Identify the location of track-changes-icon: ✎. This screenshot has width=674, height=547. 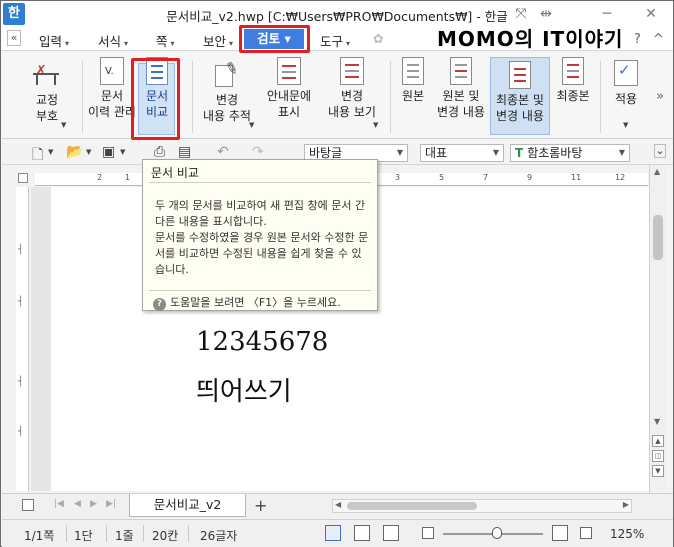
(227, 72).